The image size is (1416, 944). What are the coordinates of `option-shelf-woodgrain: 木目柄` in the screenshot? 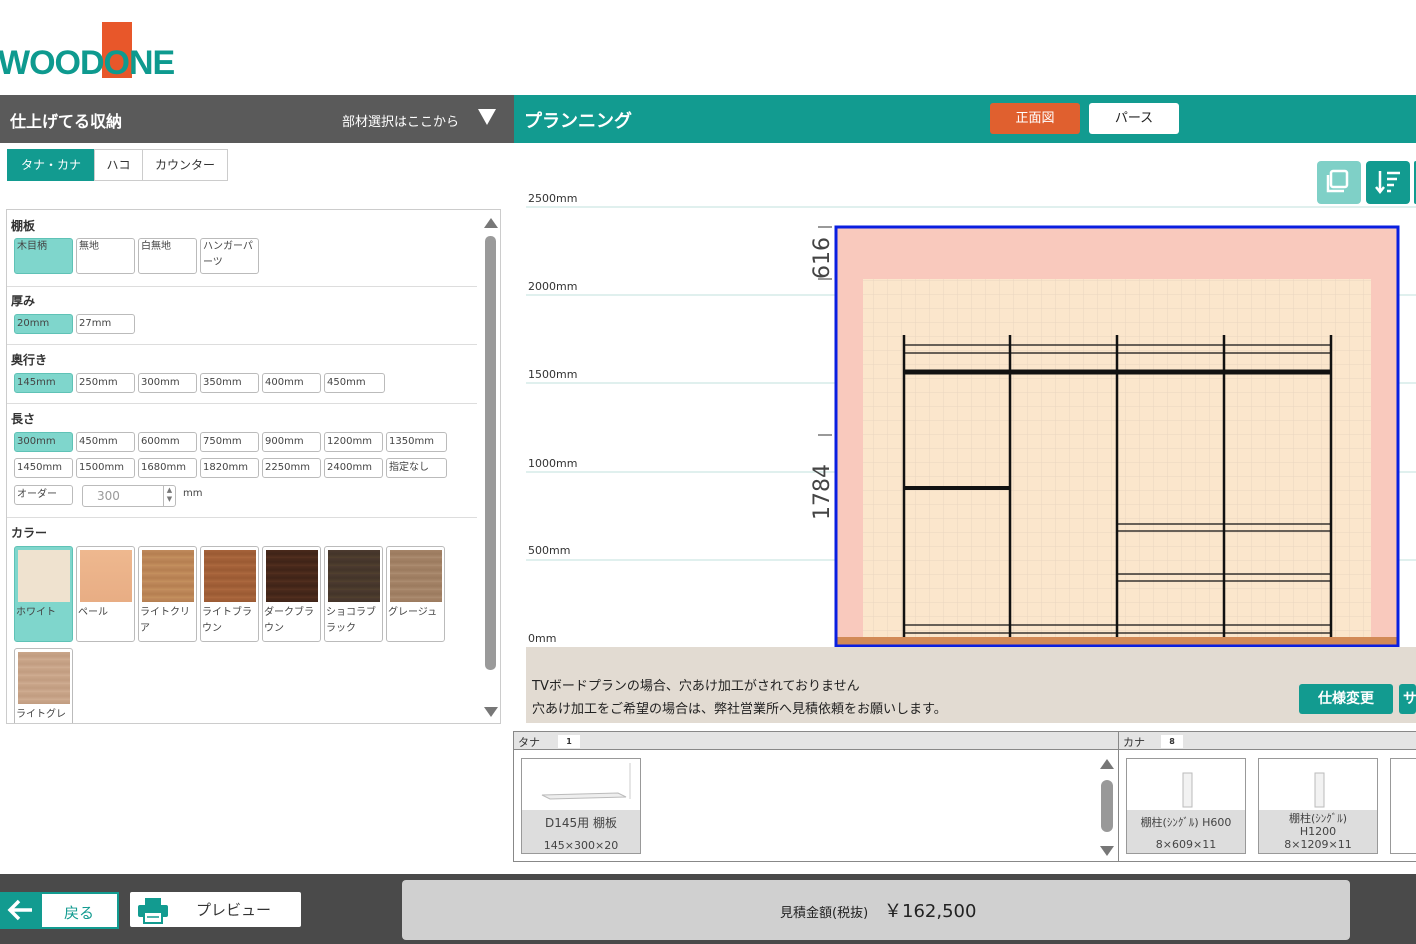 It's located at (43, 256).